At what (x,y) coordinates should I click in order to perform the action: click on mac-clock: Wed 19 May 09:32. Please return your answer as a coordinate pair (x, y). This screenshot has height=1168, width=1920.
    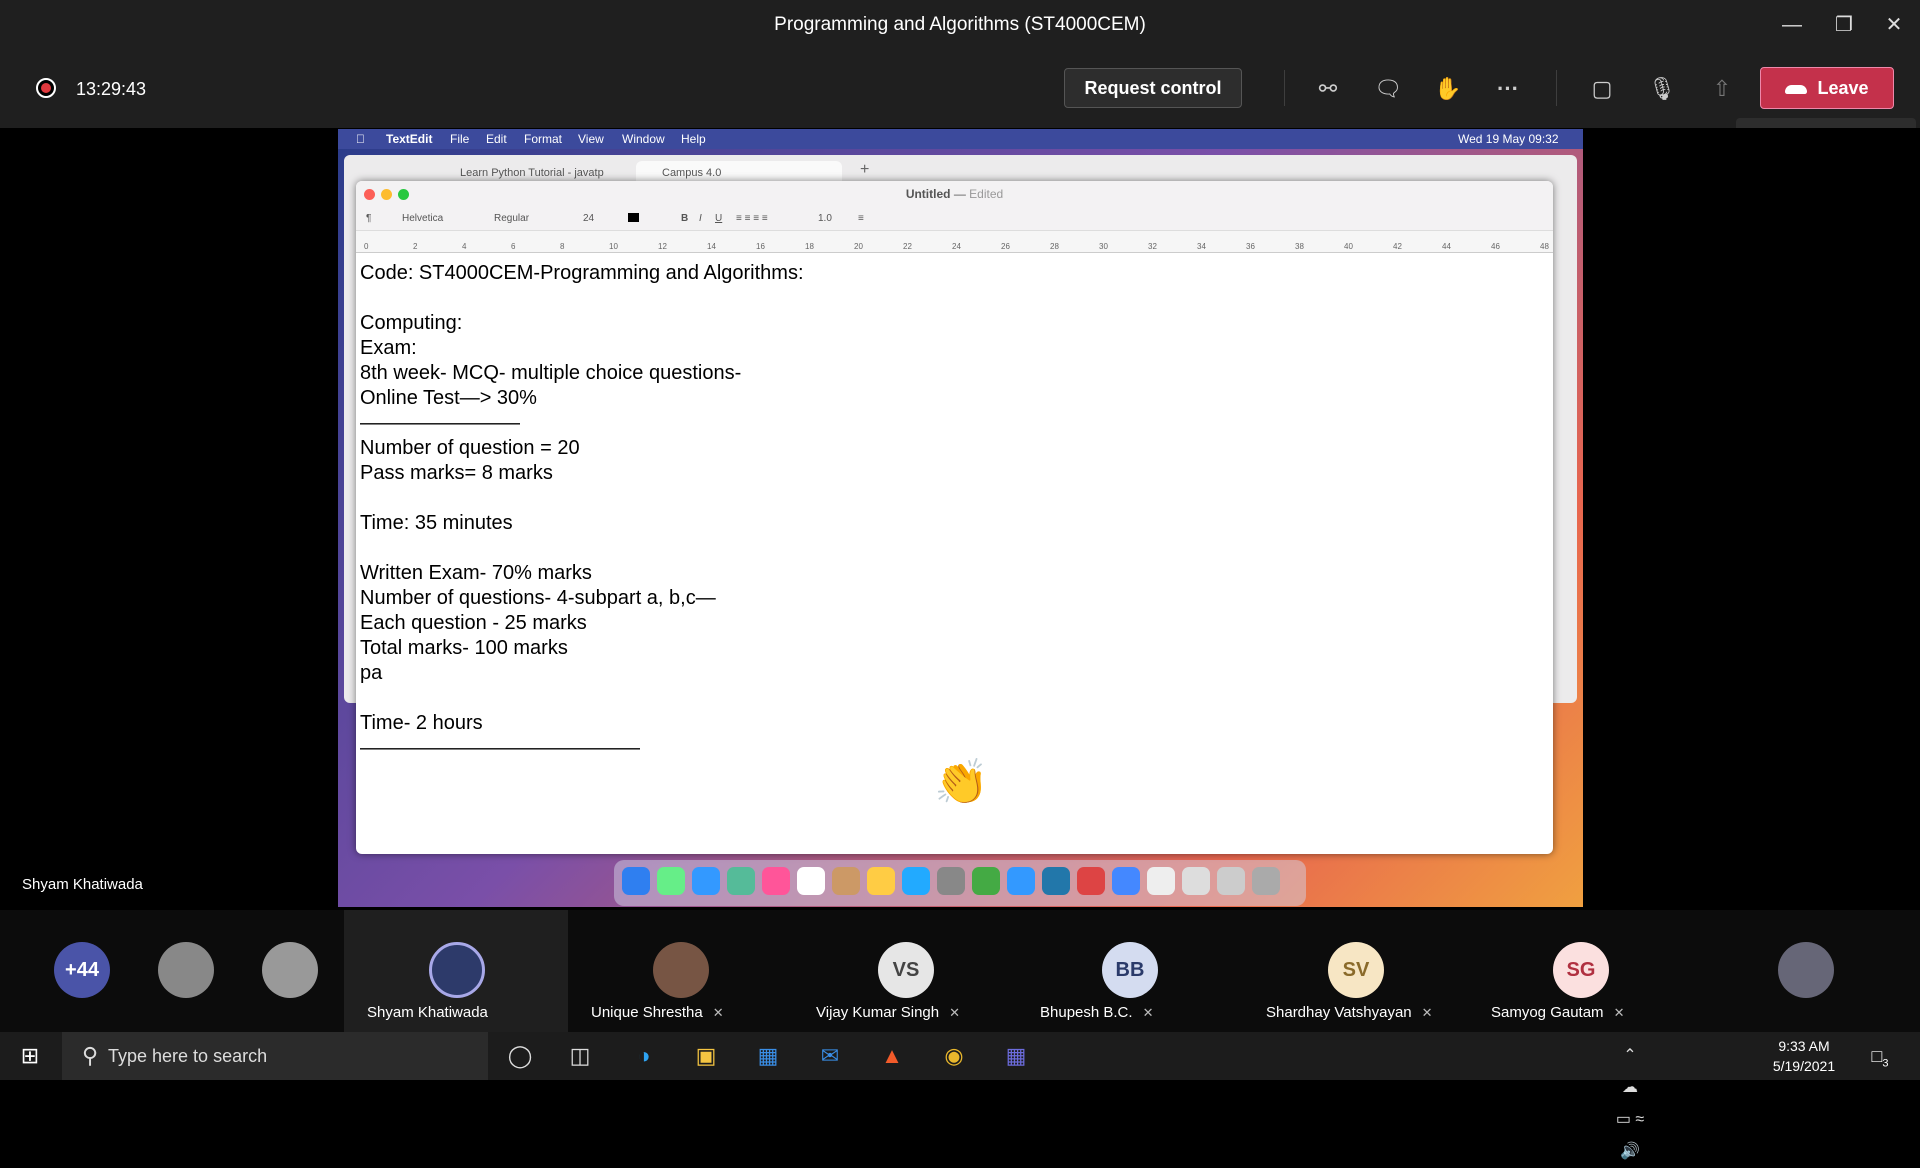
    Looking at the image, I should click on (1508, 139).